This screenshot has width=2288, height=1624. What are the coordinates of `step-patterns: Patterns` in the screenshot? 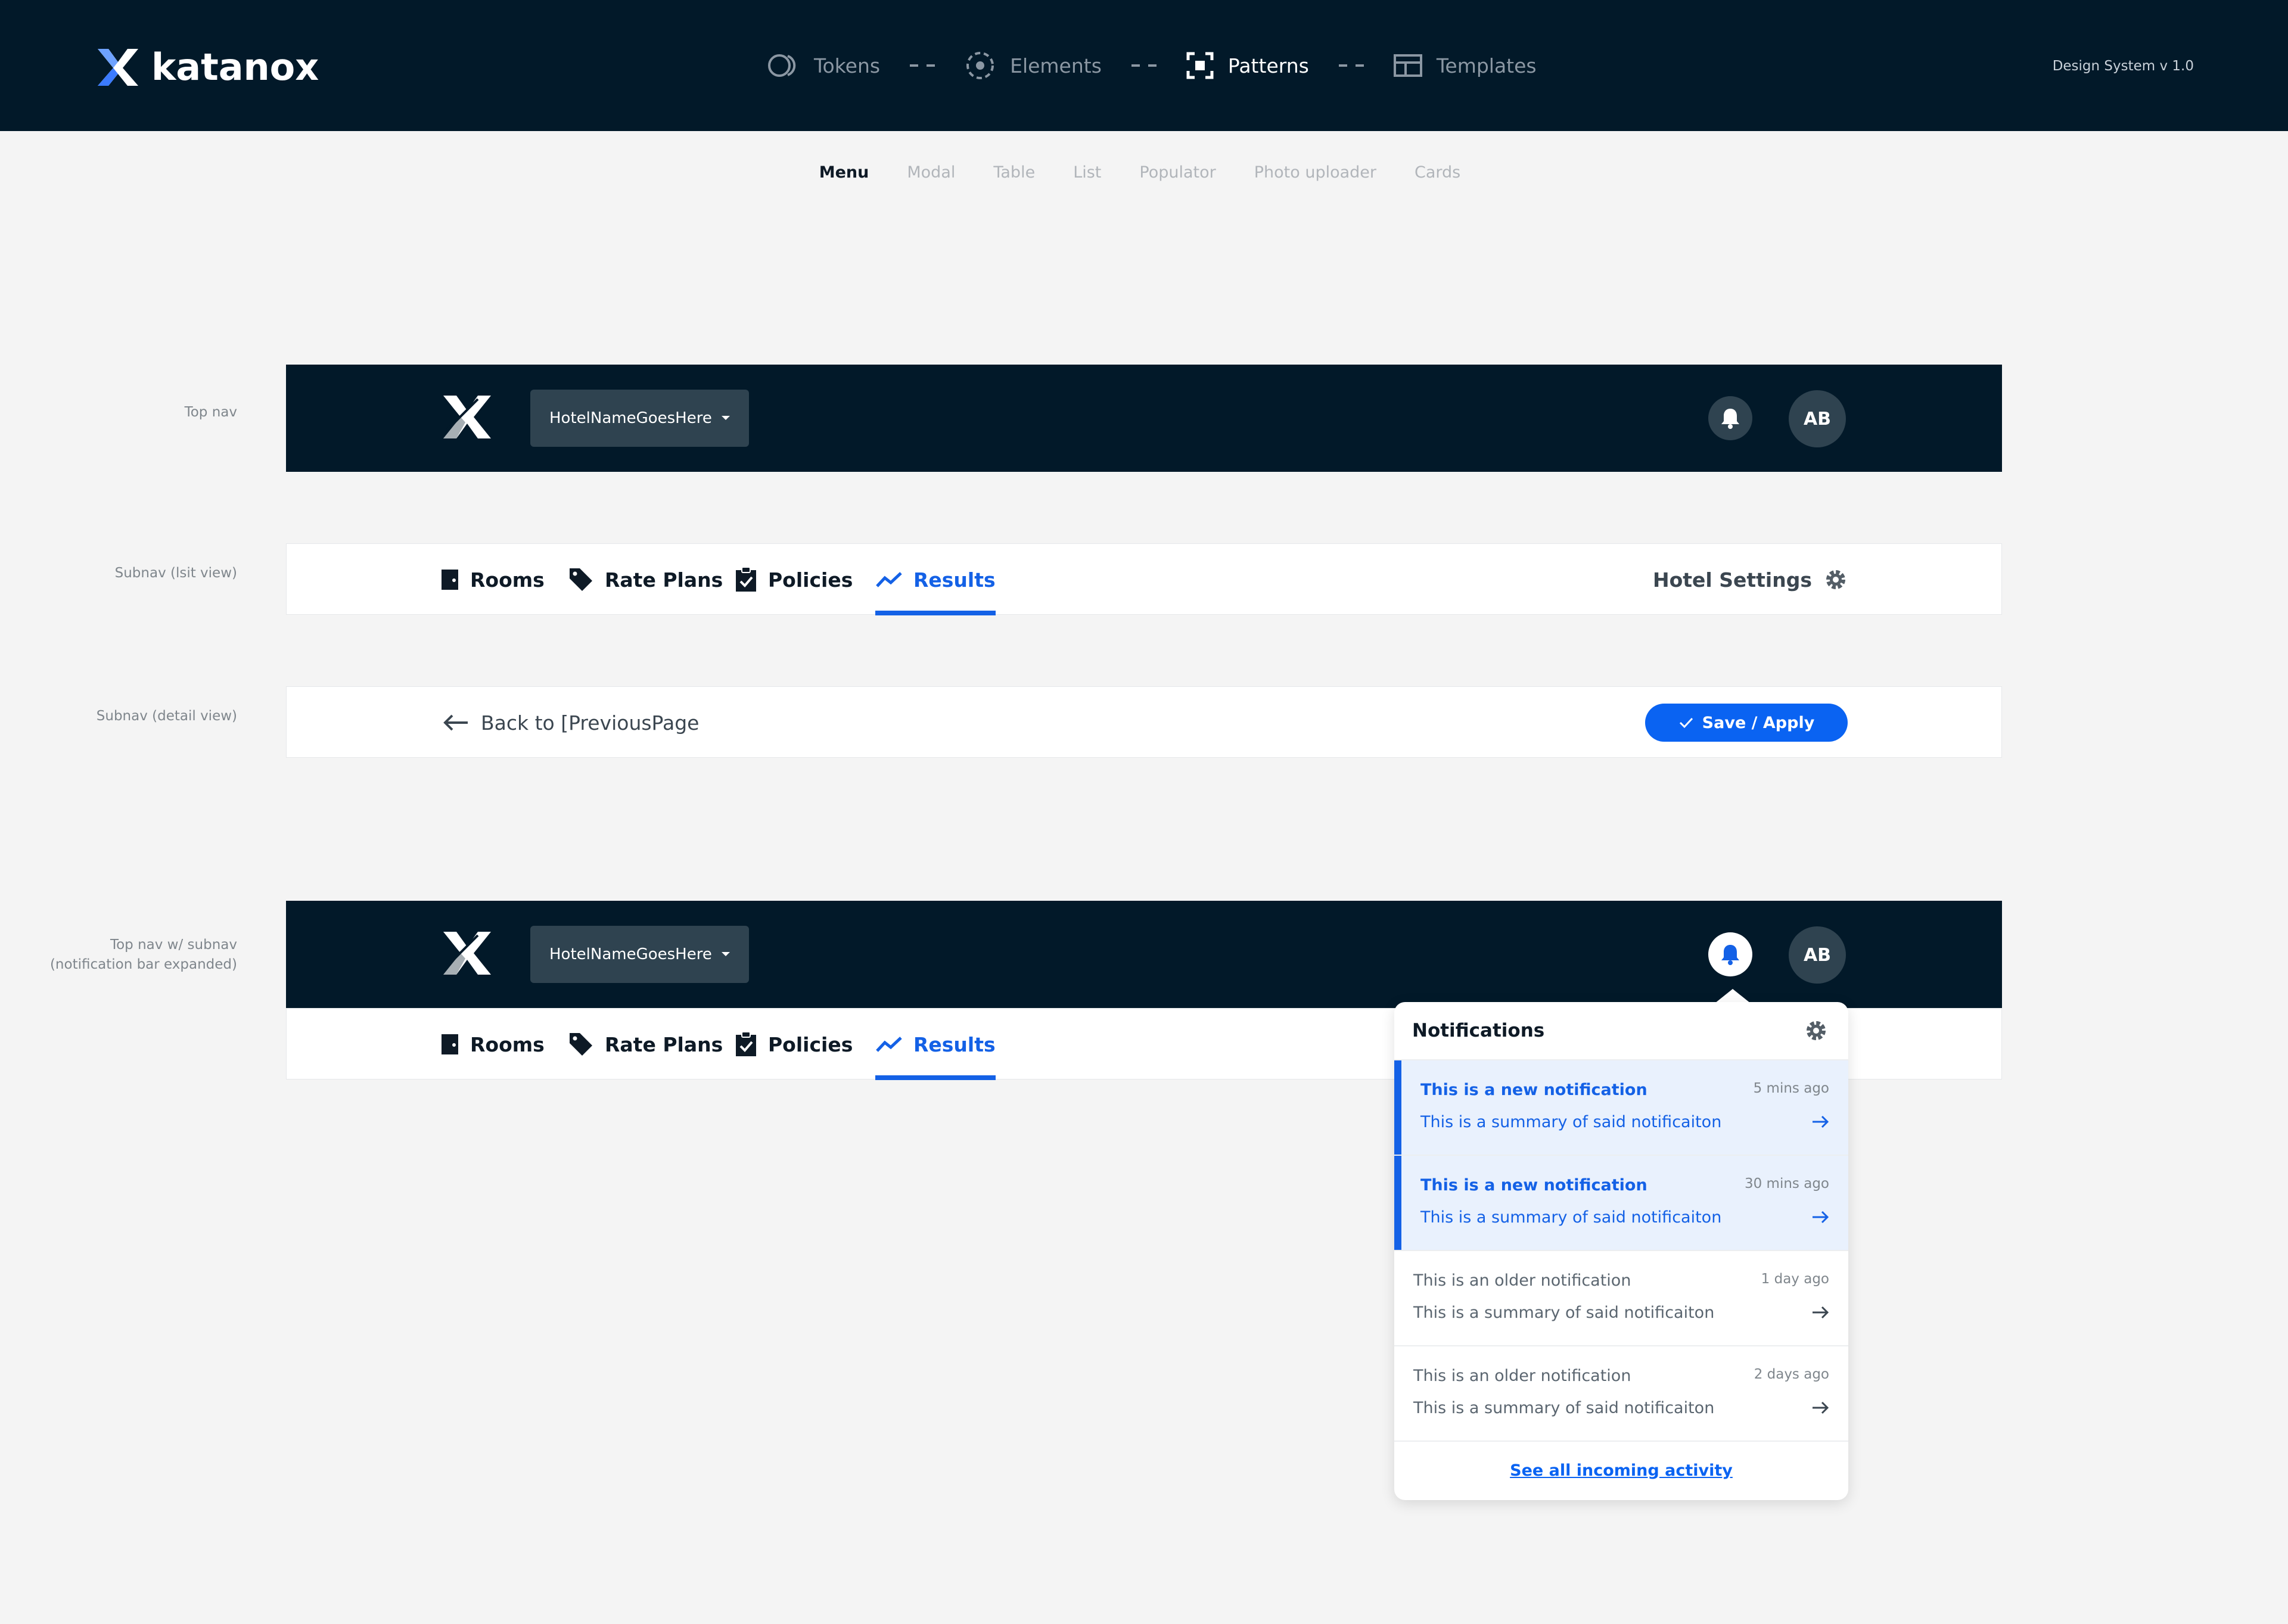 It's located at (1247, 65).